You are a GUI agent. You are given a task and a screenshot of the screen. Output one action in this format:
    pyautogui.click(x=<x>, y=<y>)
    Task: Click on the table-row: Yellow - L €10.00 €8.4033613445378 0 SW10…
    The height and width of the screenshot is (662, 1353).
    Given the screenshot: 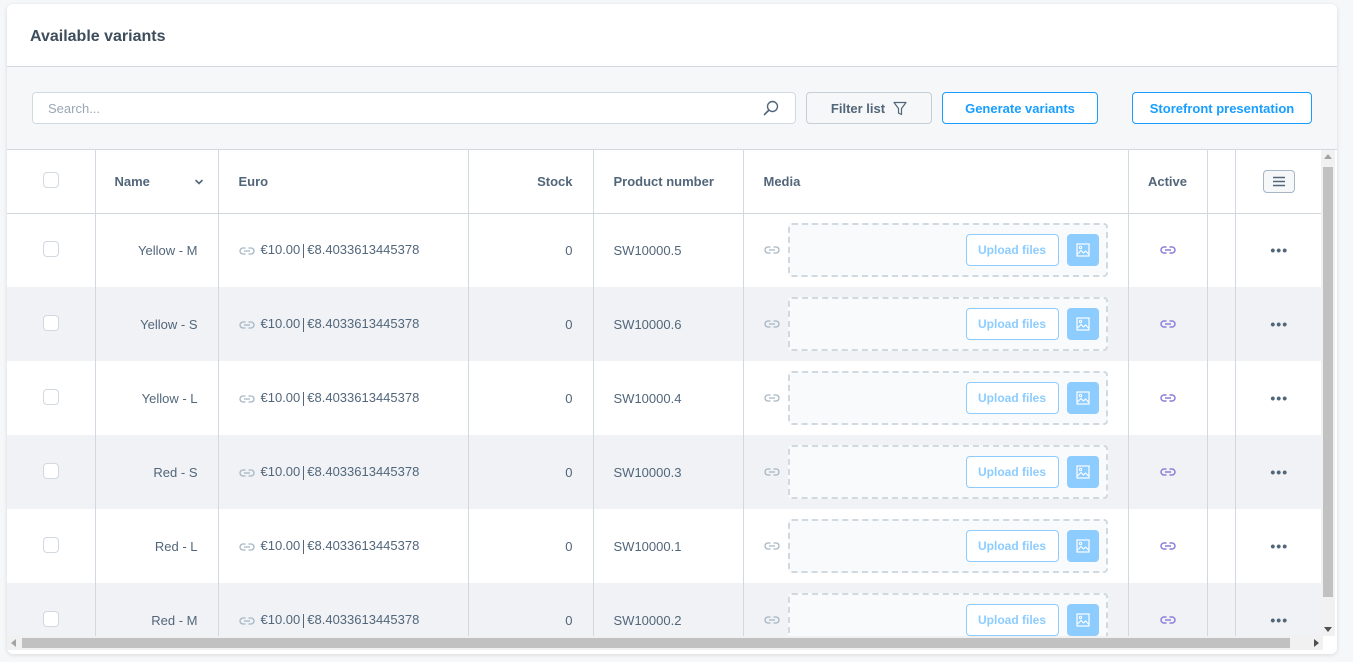 What is the action you would take?
    pyautogui.click(x=665, y=398)
    